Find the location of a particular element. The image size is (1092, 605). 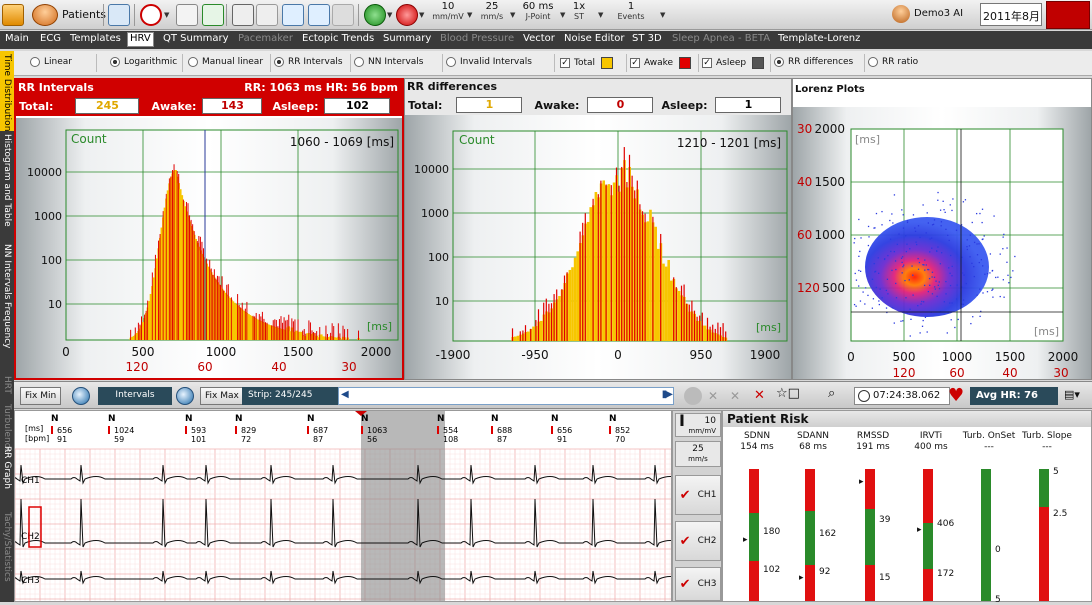

delete-all-icon: ✕ is located at coordinates (713, 396).